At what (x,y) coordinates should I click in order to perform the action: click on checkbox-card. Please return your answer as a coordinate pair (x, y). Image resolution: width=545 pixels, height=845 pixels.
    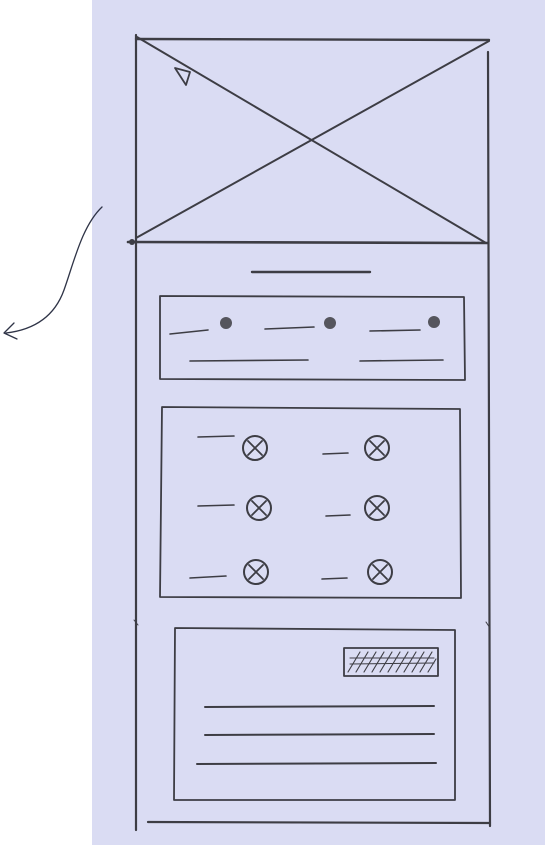
    Looking at the image, I should click on (310, 502).